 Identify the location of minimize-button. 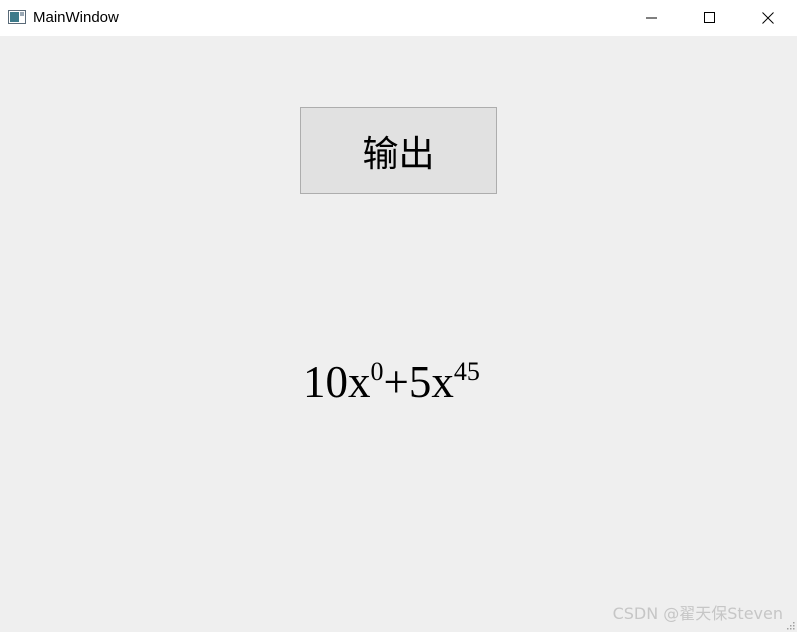
(652, 18).